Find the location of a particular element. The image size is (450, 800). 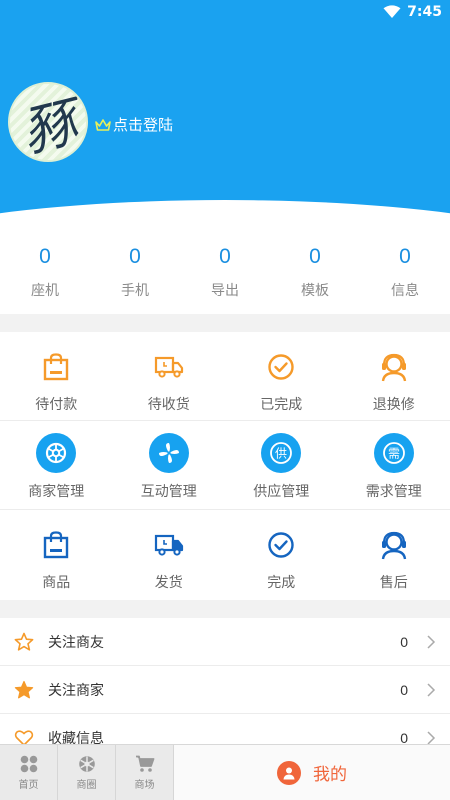

demand-icon: 需 is located at coordinates (393, 453).